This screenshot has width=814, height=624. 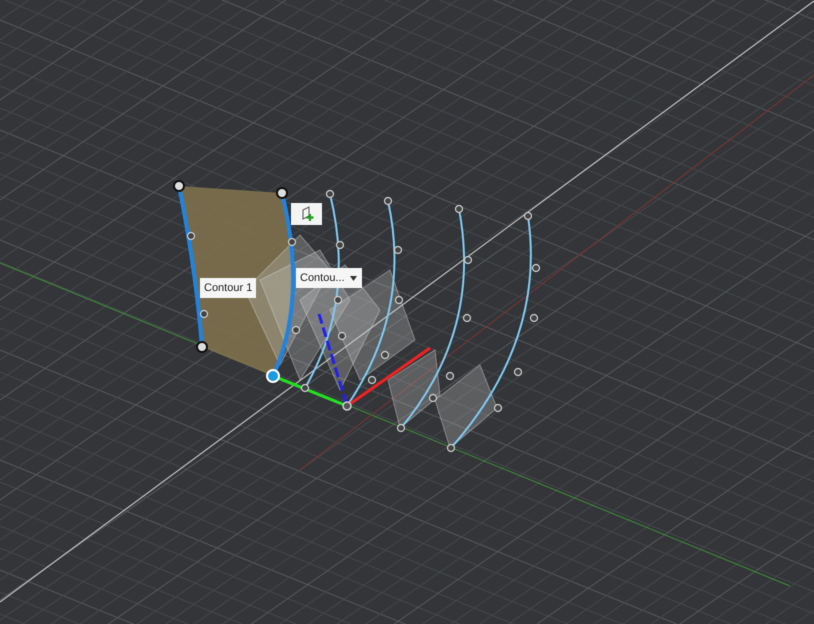 I want to click on contour-label: Contour 1, so click(x=228, y=288).